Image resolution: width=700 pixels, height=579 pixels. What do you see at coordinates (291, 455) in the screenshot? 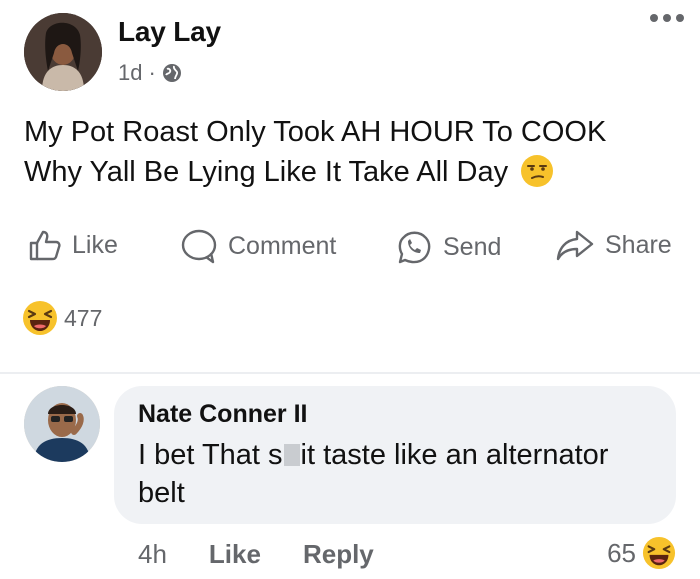
I see `censor-blur` at bounding box center [291, 455].